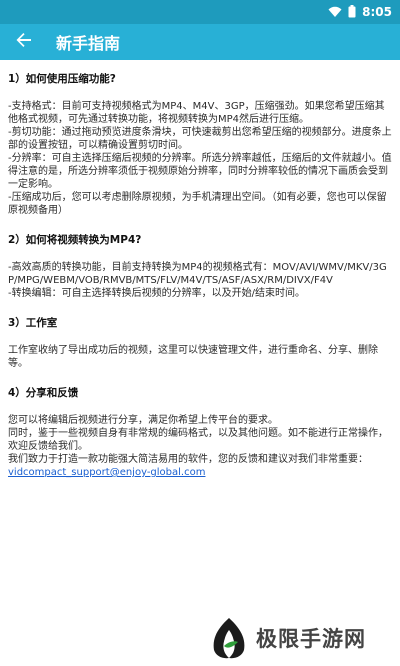 This screenshot has height=666, width=400. Describe the element at coordinates (88, 43) in the screenshot. I see `page-title: 新手指南` at that location.